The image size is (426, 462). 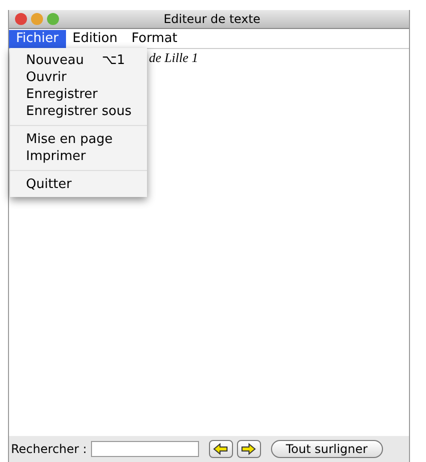 What do you see at coordinates (114, 60) in the screenshot?
I see `shortcut-text: ⌥1` at bounding box center [114, 60].